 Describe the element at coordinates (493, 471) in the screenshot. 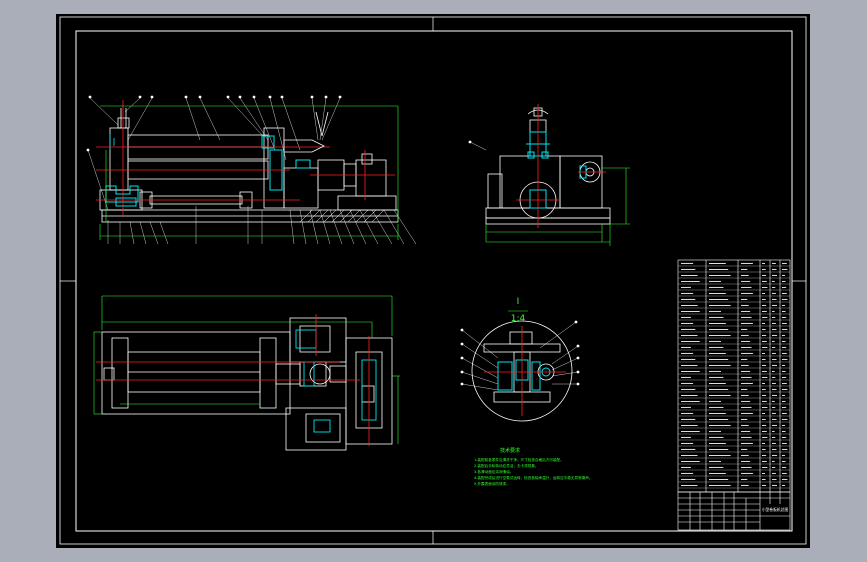

I see `note-item: 3.各滑动面应涂润滑油。` at that location.